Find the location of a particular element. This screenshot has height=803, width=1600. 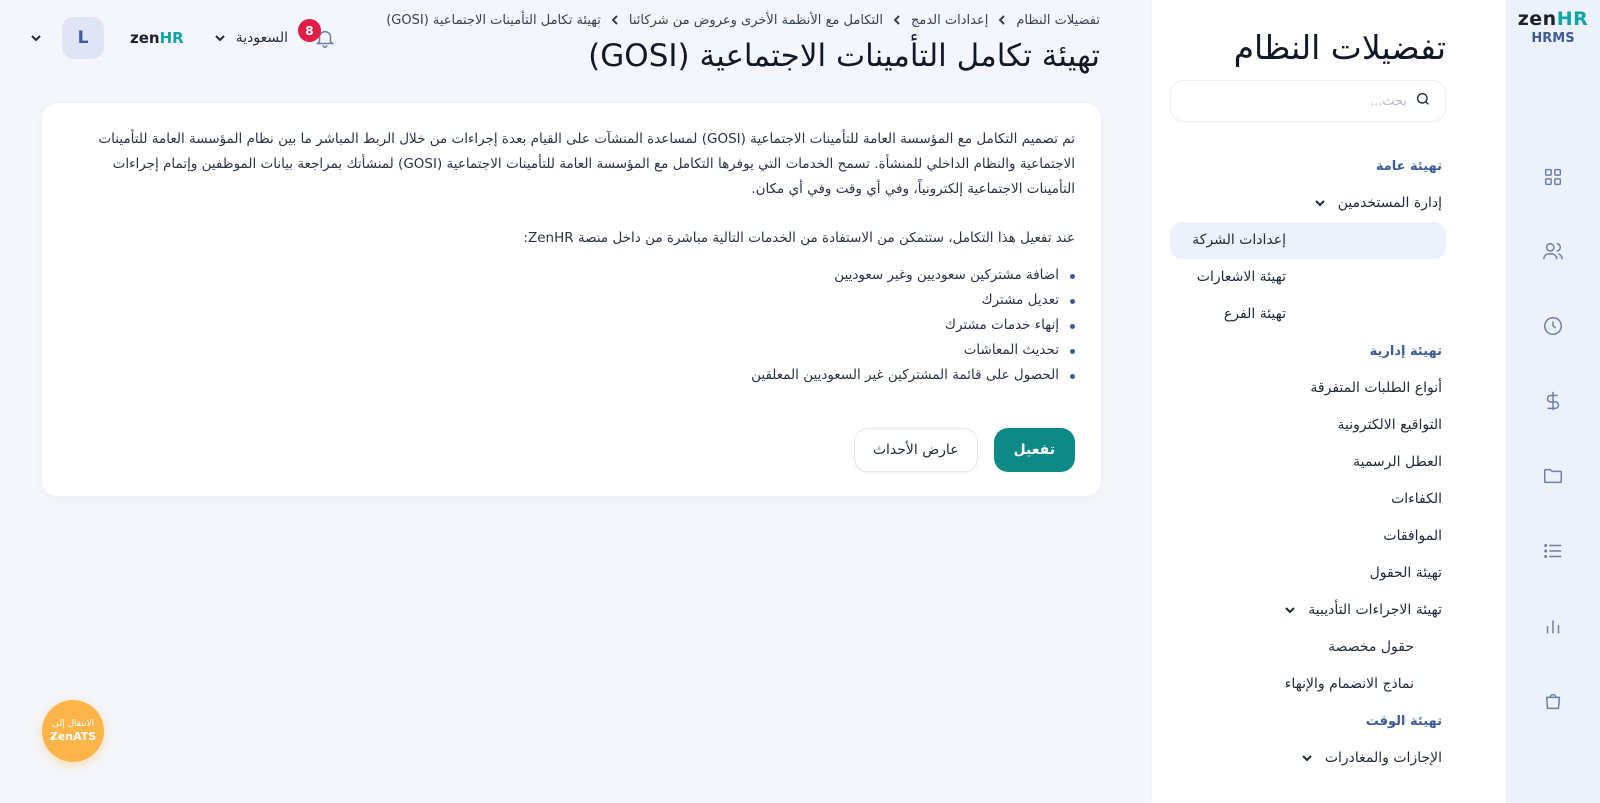

bar-chart-icon is located at coordinates (1553, 626).